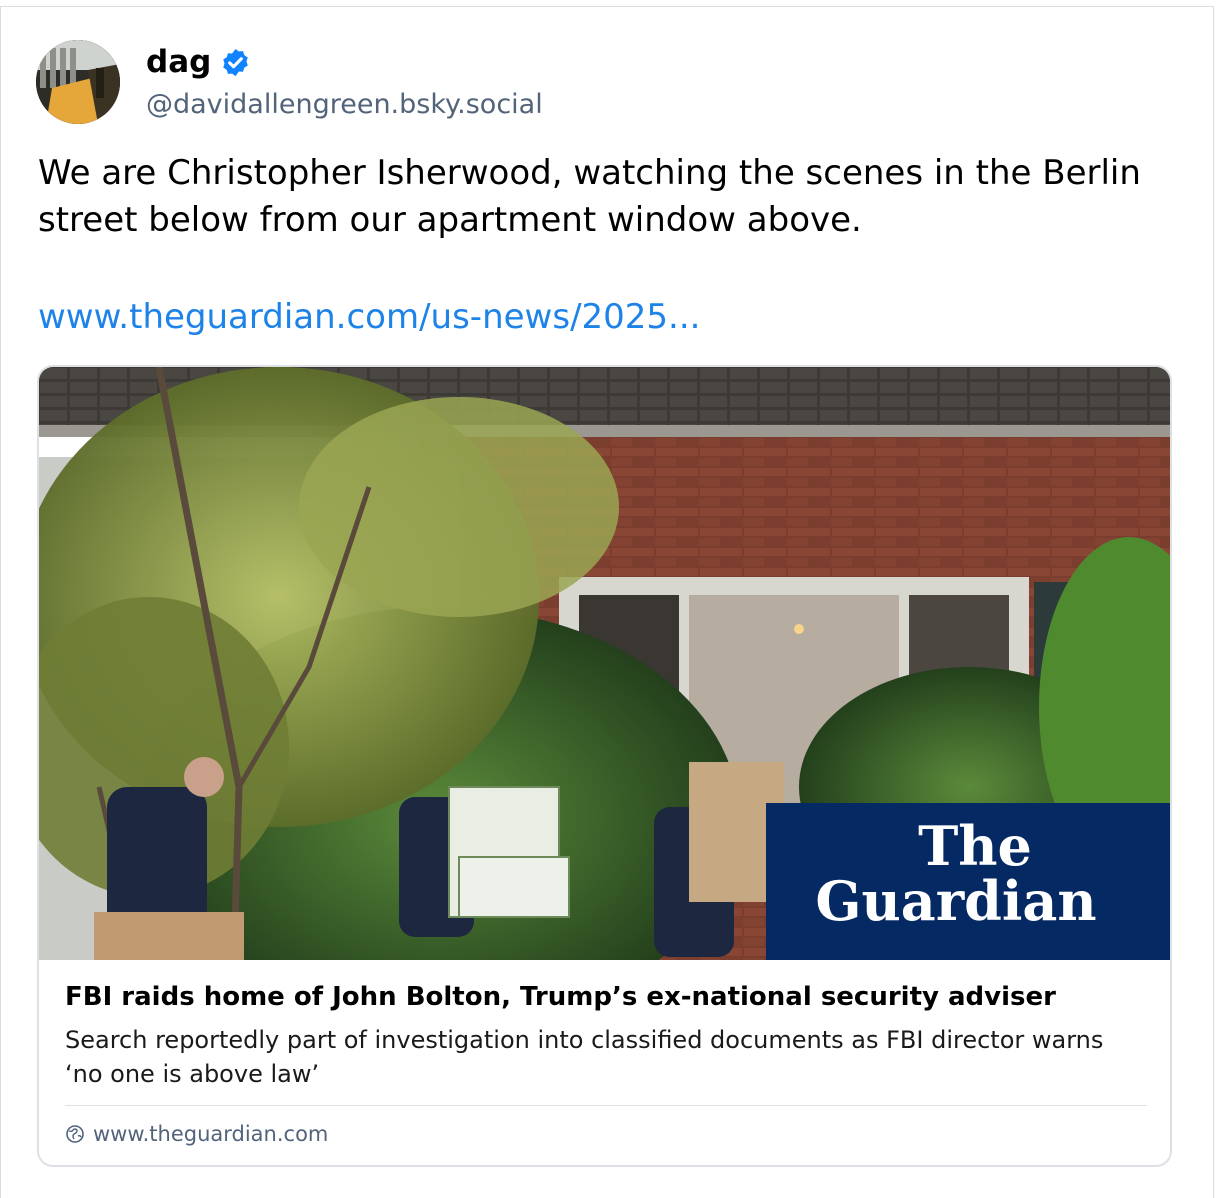 The width and height of the screenshot is (1216, 1198). What do you see at coordinates (236, 62) in the screenshot?
I see `verified-badge-icon` at bounding box center [236, 62].